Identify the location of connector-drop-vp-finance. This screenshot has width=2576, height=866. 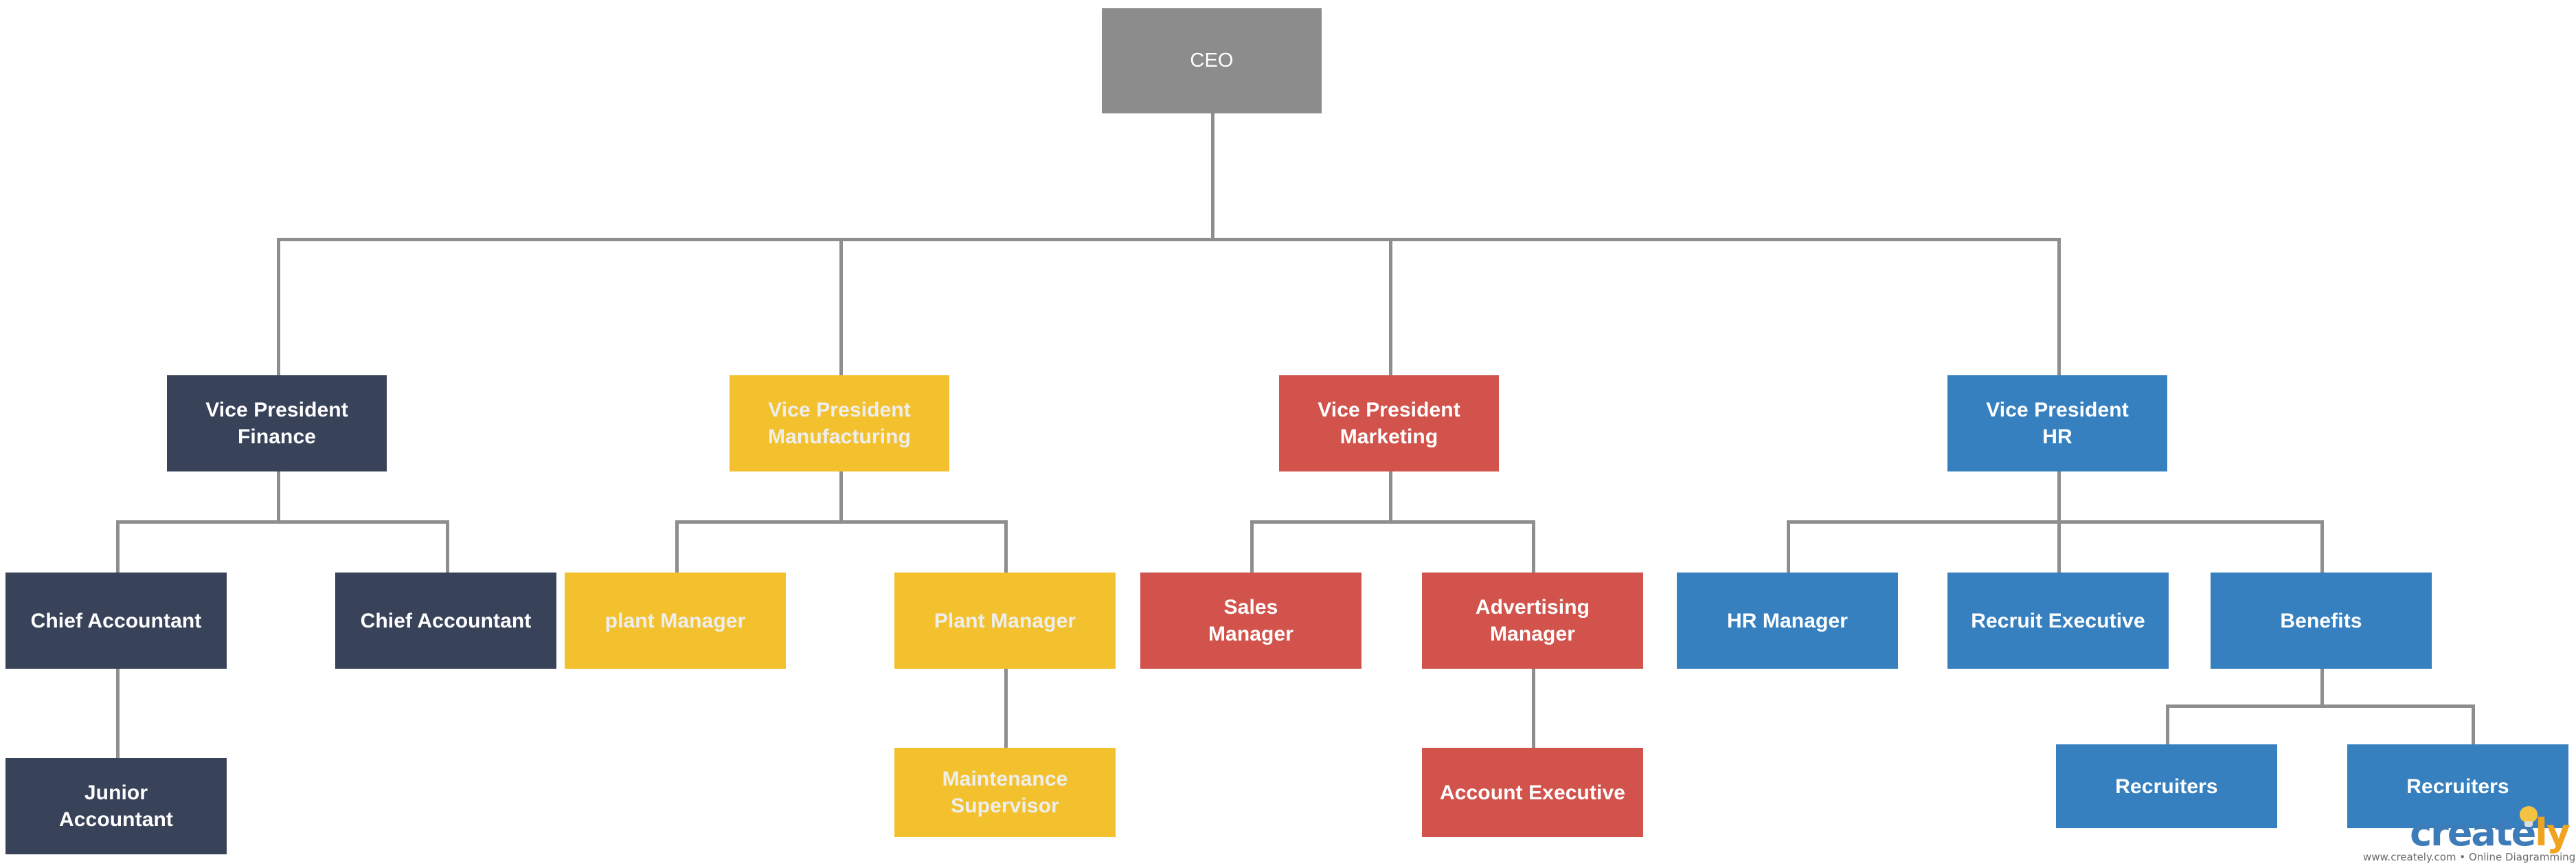
(278, 306).